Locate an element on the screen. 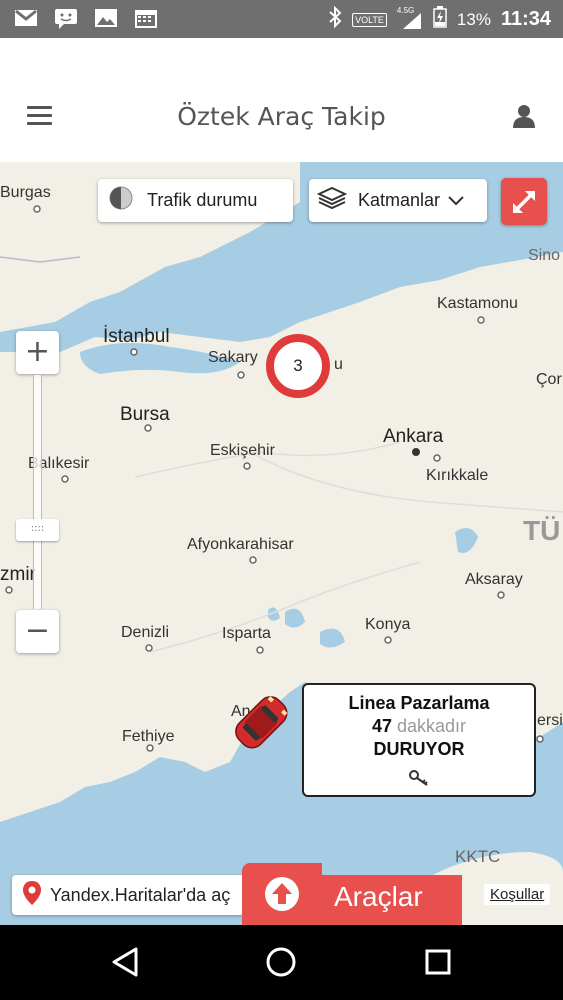  status-bar: VOLTE 4.5G 13% 11:34 is located at coordinates (281, 19).